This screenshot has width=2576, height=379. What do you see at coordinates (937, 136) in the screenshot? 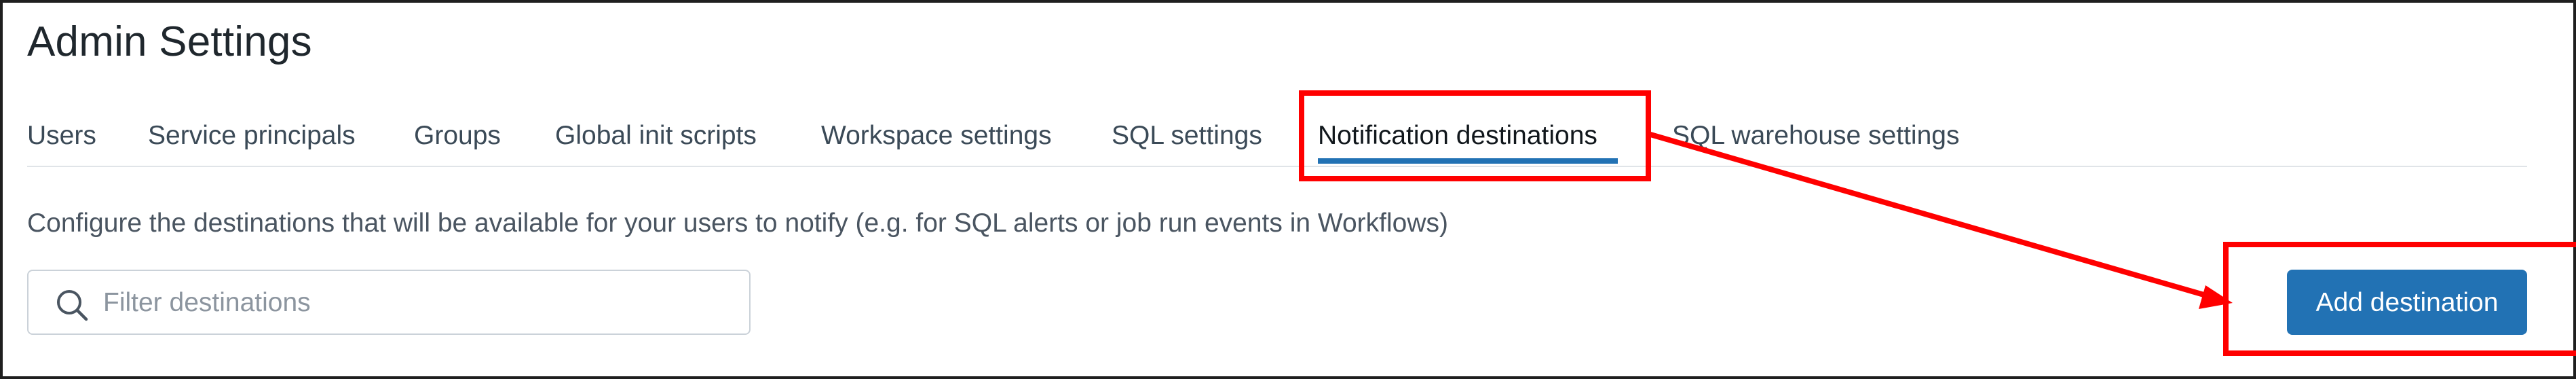
I see `tab-workspace-settings: Workspace settings` at bounding box center [937, 136].